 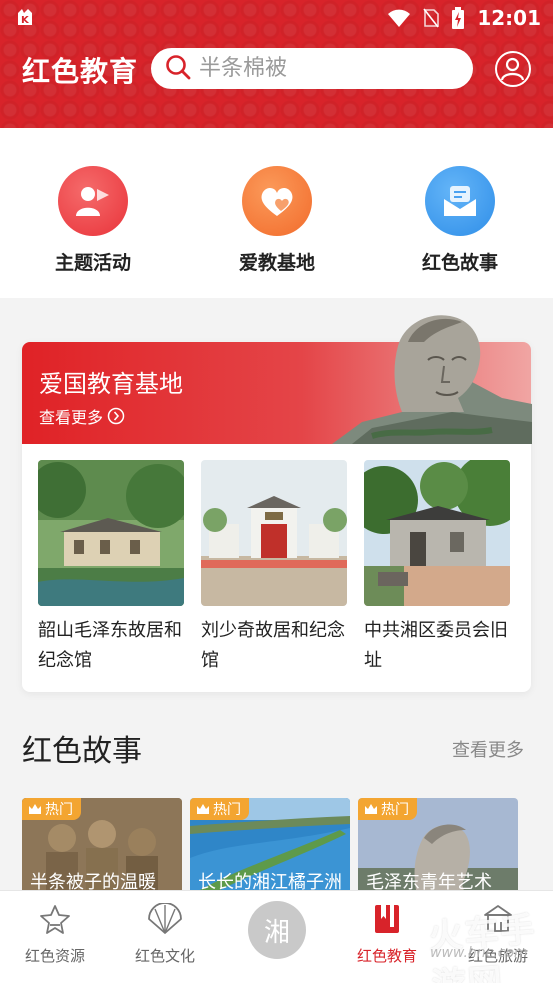 I want to click on status-bar: K 12:01, so click(x=276, y=19).